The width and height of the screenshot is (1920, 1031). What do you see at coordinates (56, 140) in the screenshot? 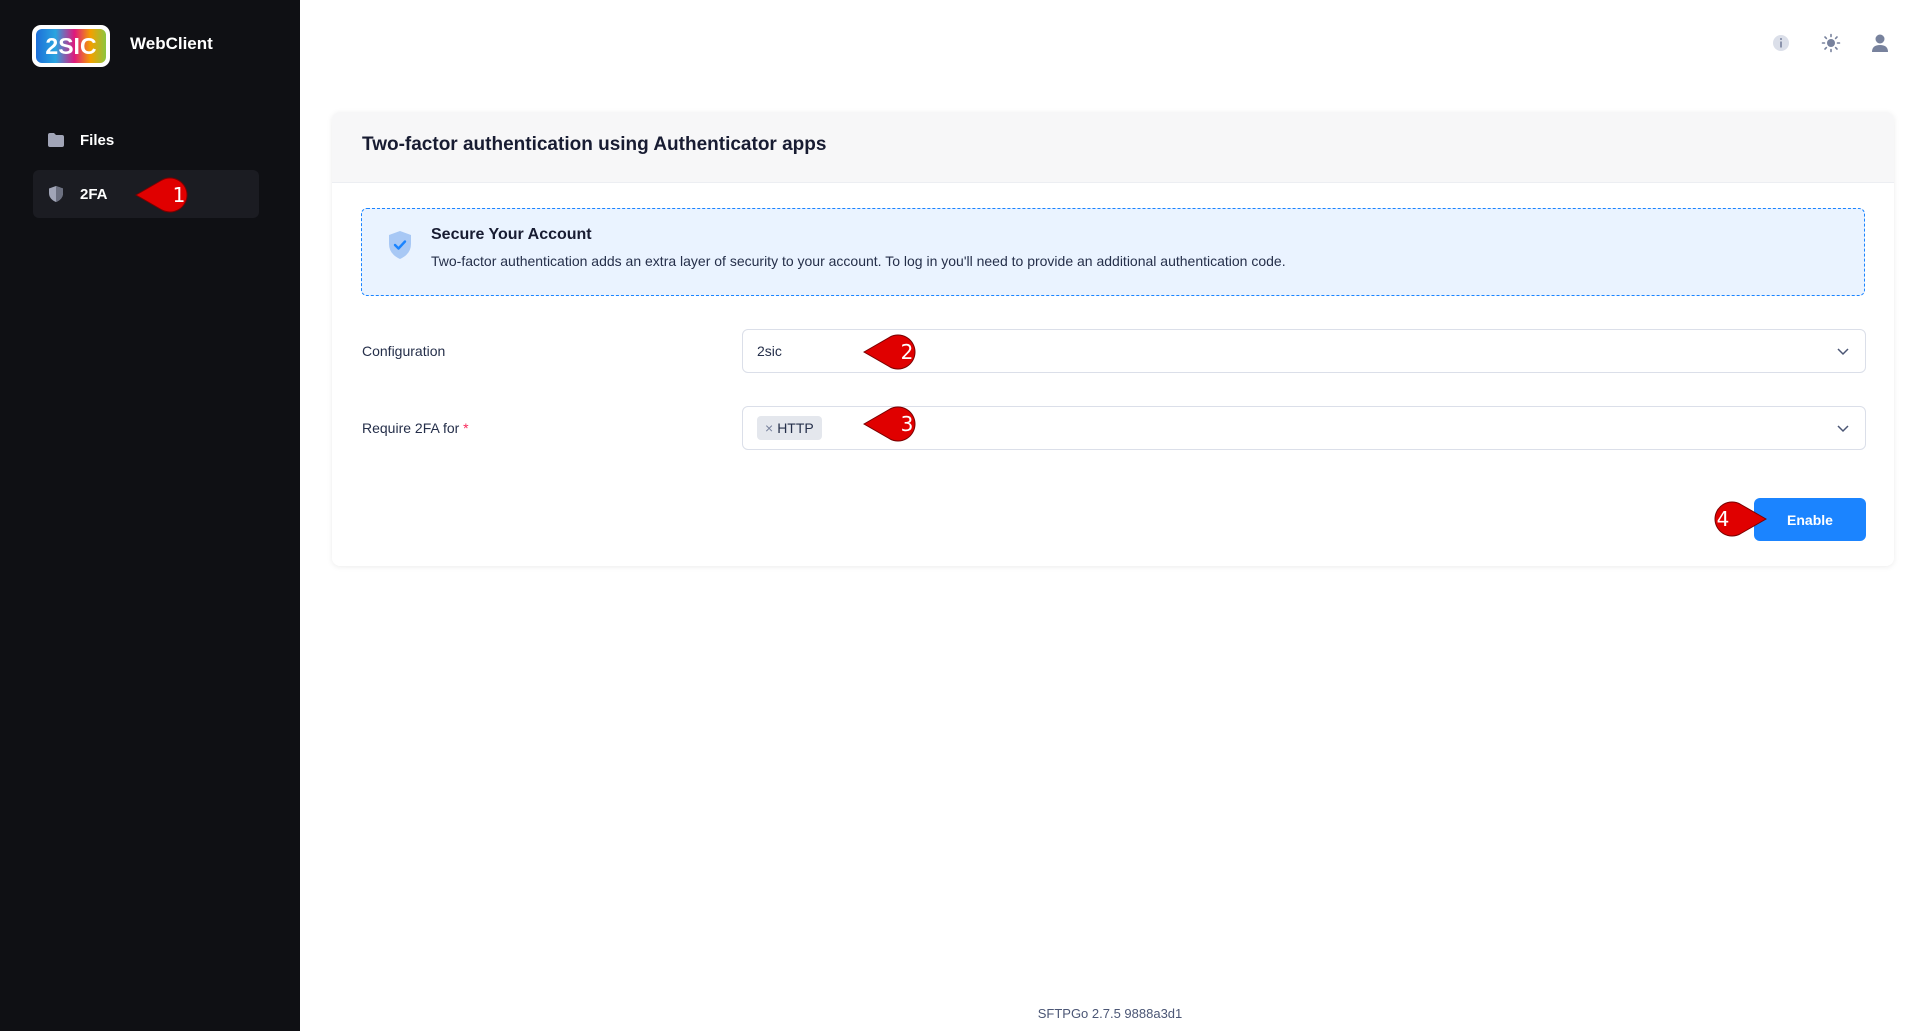
I see `folder-icon` at bounding box center [56, 140].